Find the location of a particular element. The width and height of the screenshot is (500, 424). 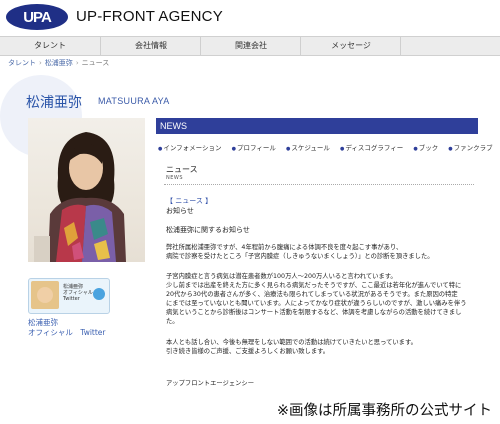

subnav-item-information: ●インフォメーション is located at coordinates (192, 148).